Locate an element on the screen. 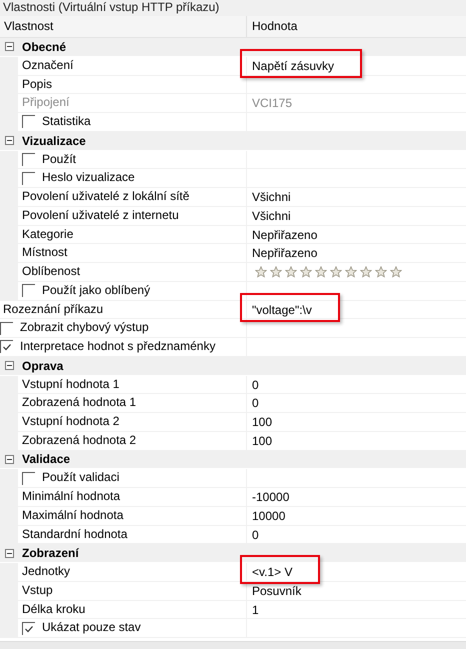 This screenshot has width=466, height=649. section-header: Validace is located at coordinates (46, 459).